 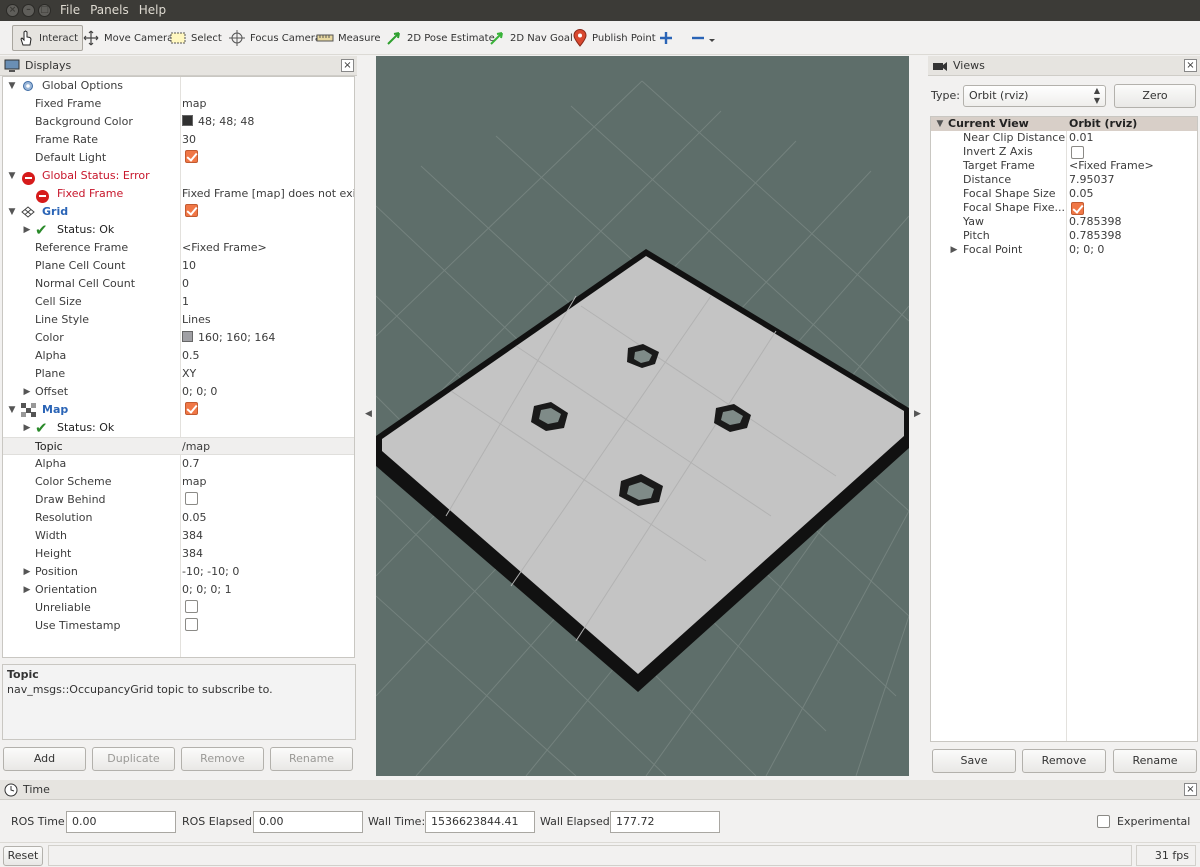 What do you see at coordinates (347, 65) in the screenshot?
I see `displays-close-button: ×` at bounding box center [347, 65].